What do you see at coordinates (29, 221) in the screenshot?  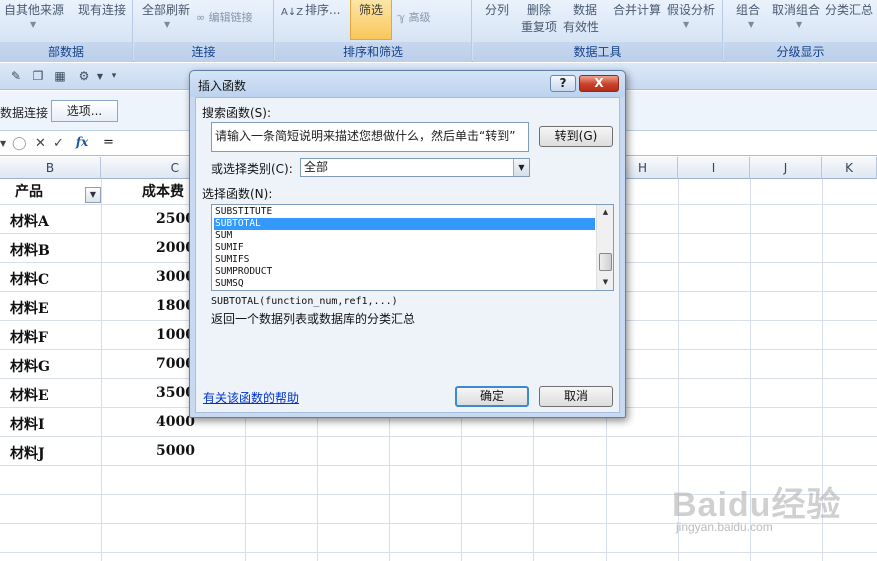 I see `product-cell: 材料A` at bounding box center [29, 221].